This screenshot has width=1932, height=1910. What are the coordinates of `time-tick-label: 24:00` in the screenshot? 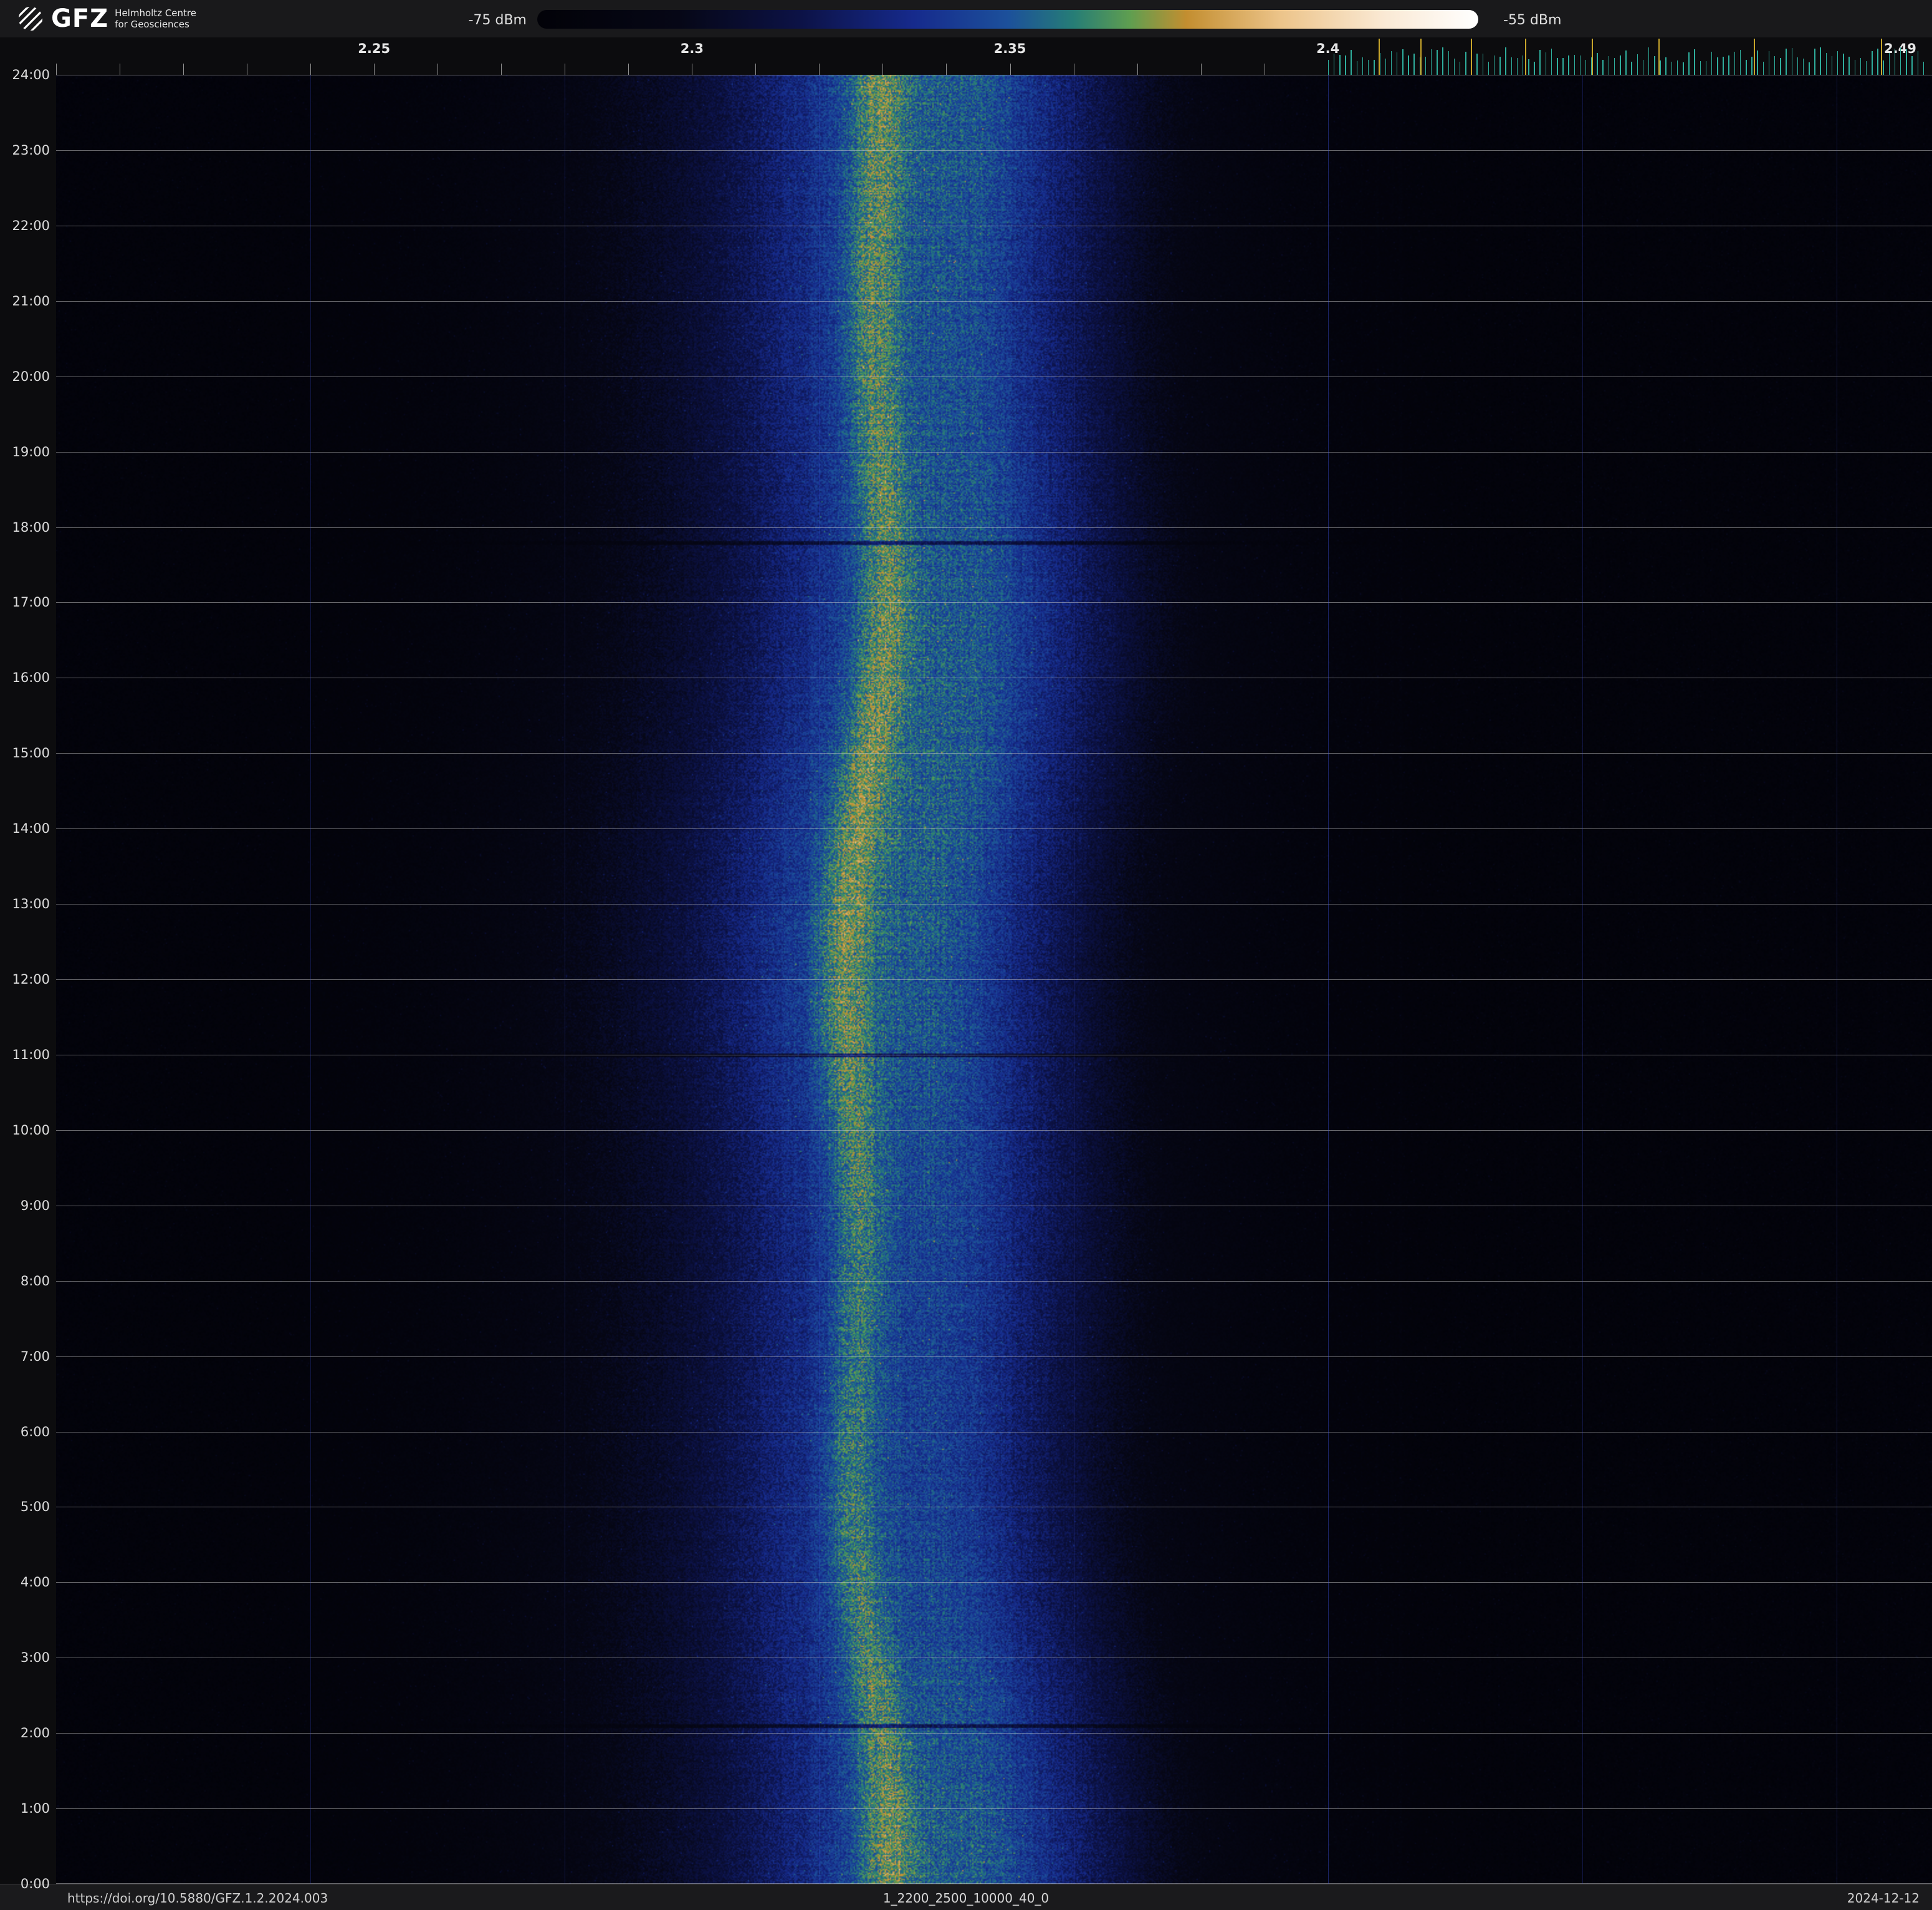 It's located at (31, 74).